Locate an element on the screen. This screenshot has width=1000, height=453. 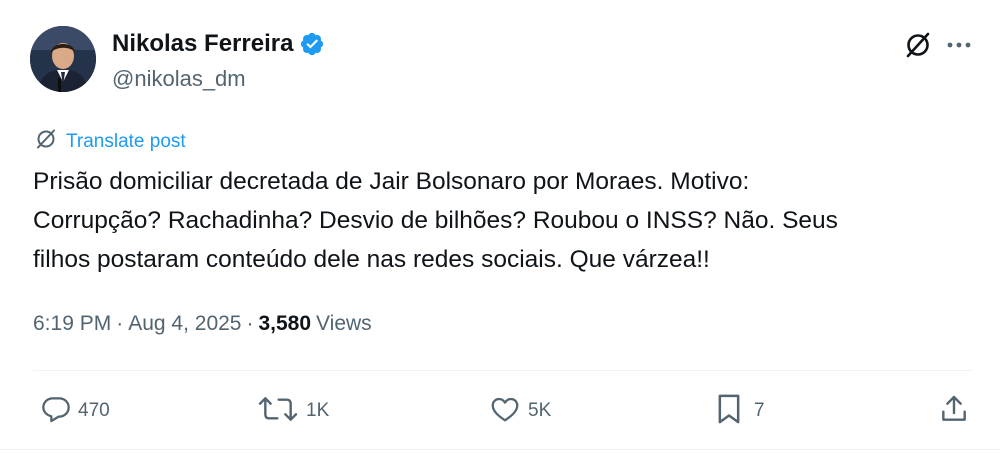
post-time: 6:19 PM is located at coordinates (72, 324).